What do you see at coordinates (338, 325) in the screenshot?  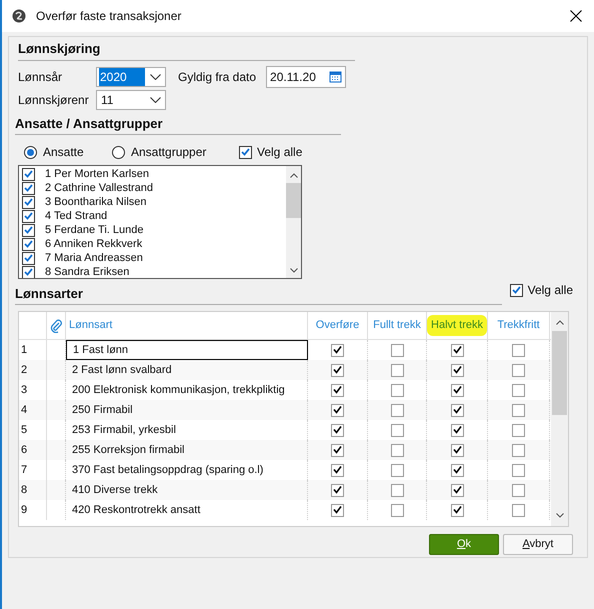 I see `column-header: Overføre` at bounding box center [338, 325].